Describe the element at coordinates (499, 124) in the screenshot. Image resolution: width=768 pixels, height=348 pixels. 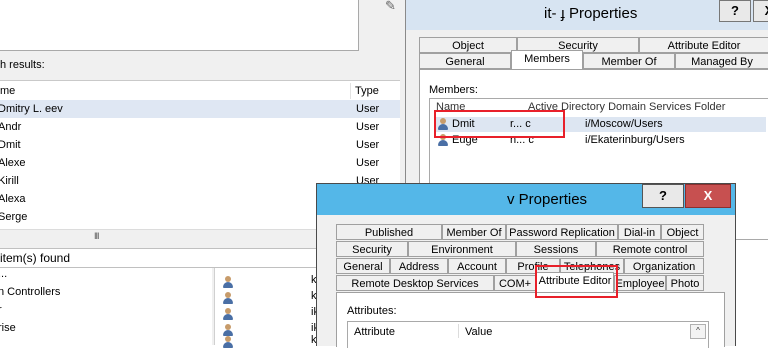
I see `highlight-box-member` at that location.